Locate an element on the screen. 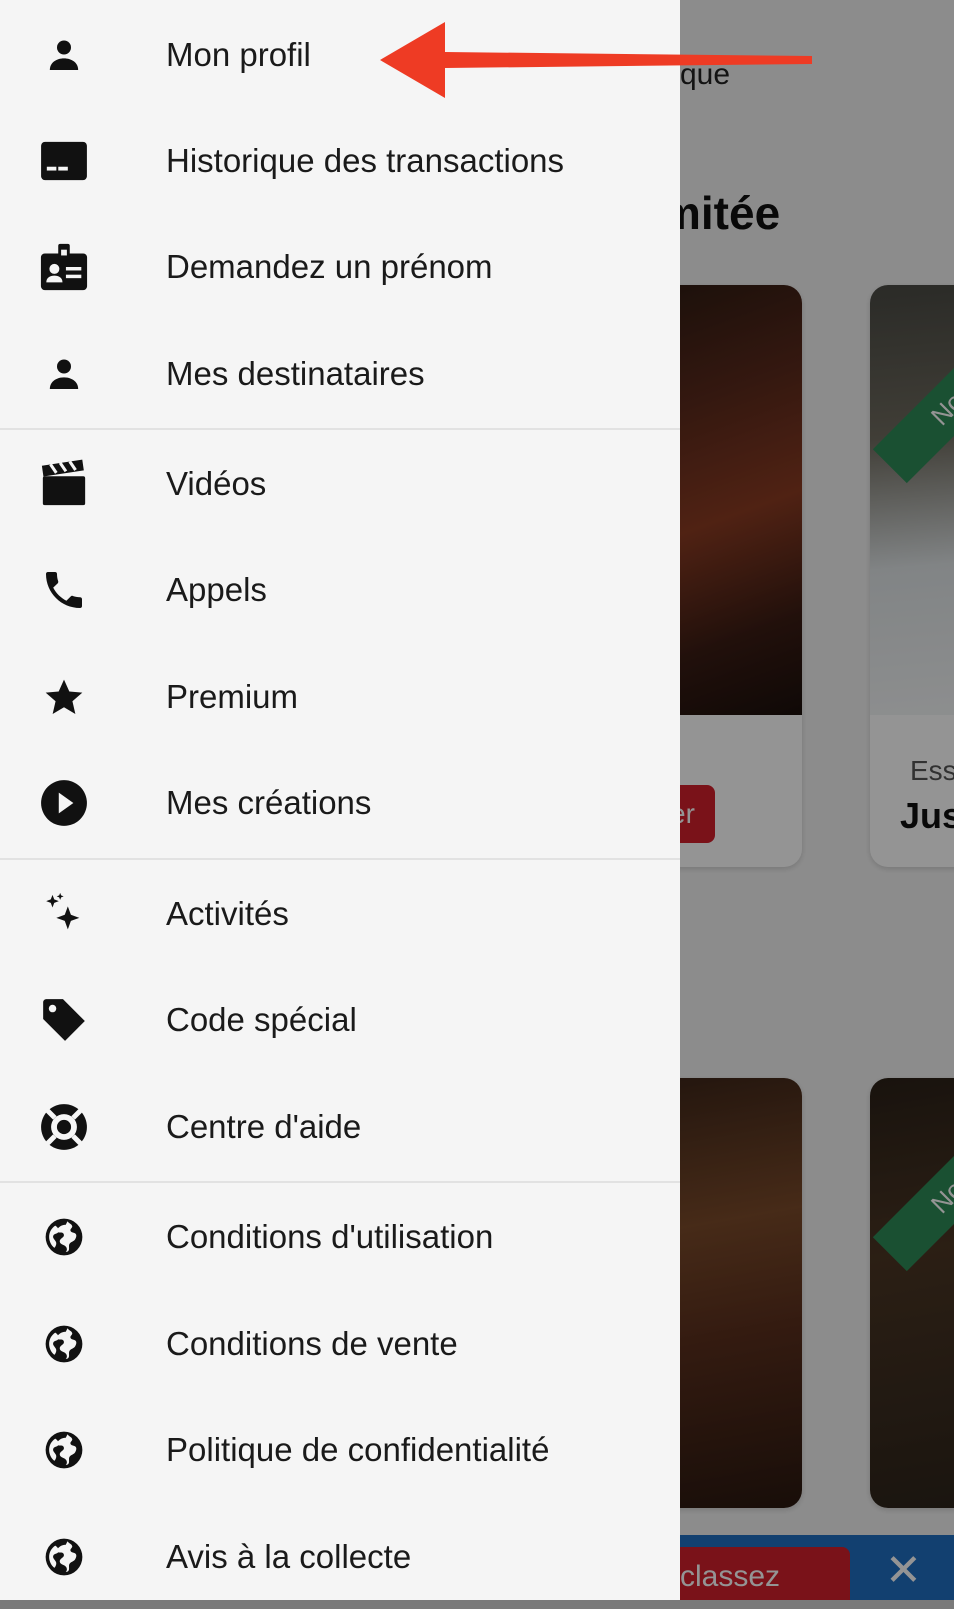 The height and width of the screenshot is (1609, 954). sparkles-icon is located at coordinates (64, 914).